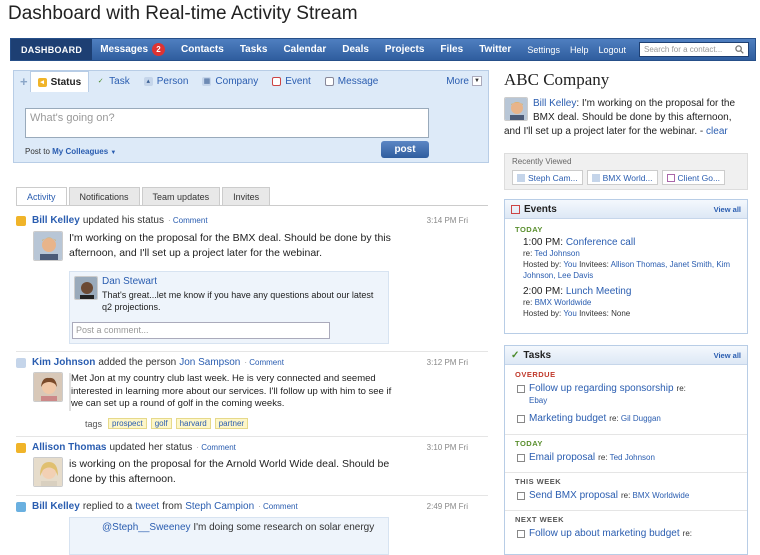 The height and width of the screenshot is (555, 760). Describe the element at coordinates (451, 49) in the screenshot. I see `nav-files: Files` at that location.